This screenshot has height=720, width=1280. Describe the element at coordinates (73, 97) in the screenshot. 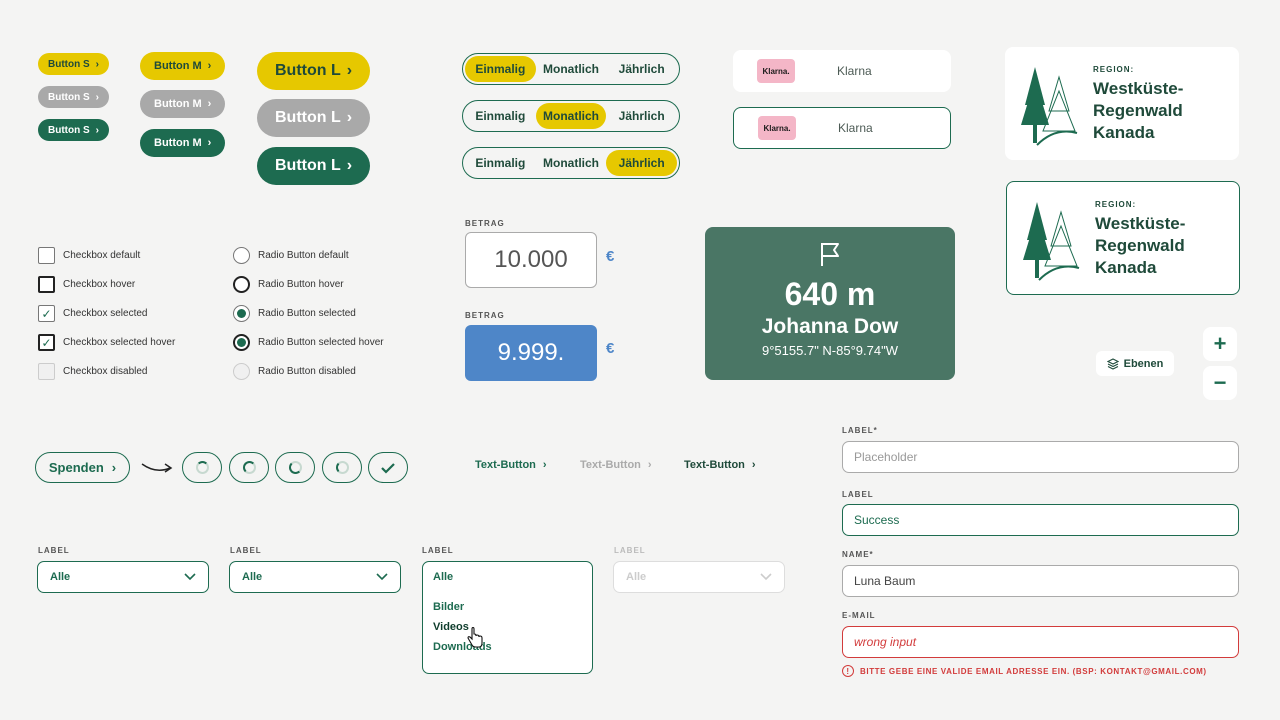

I see `button-s-gray: Button S ›` at that location.